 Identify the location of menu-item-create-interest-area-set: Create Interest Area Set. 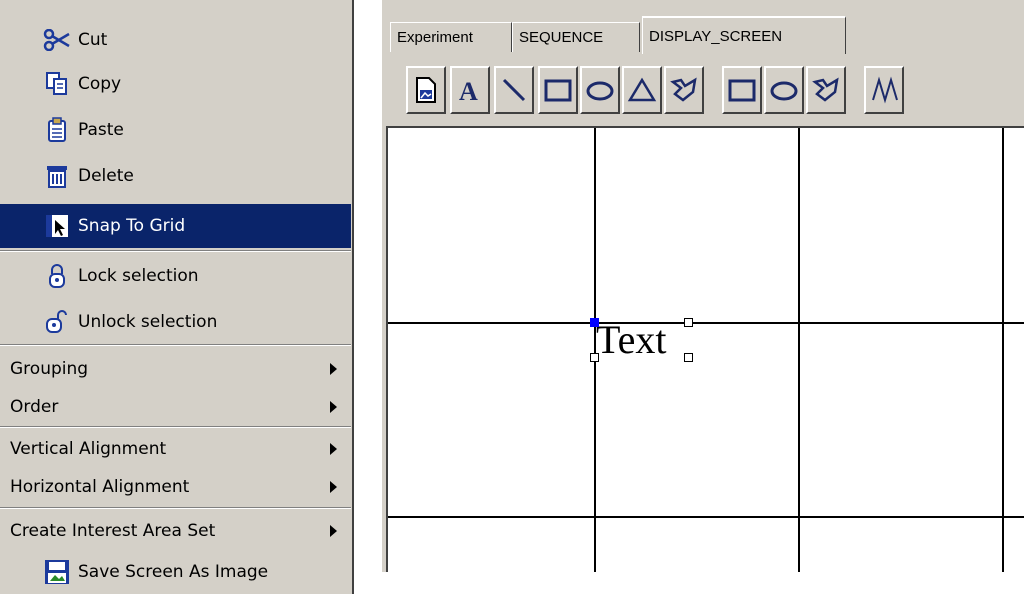
(175, 531).